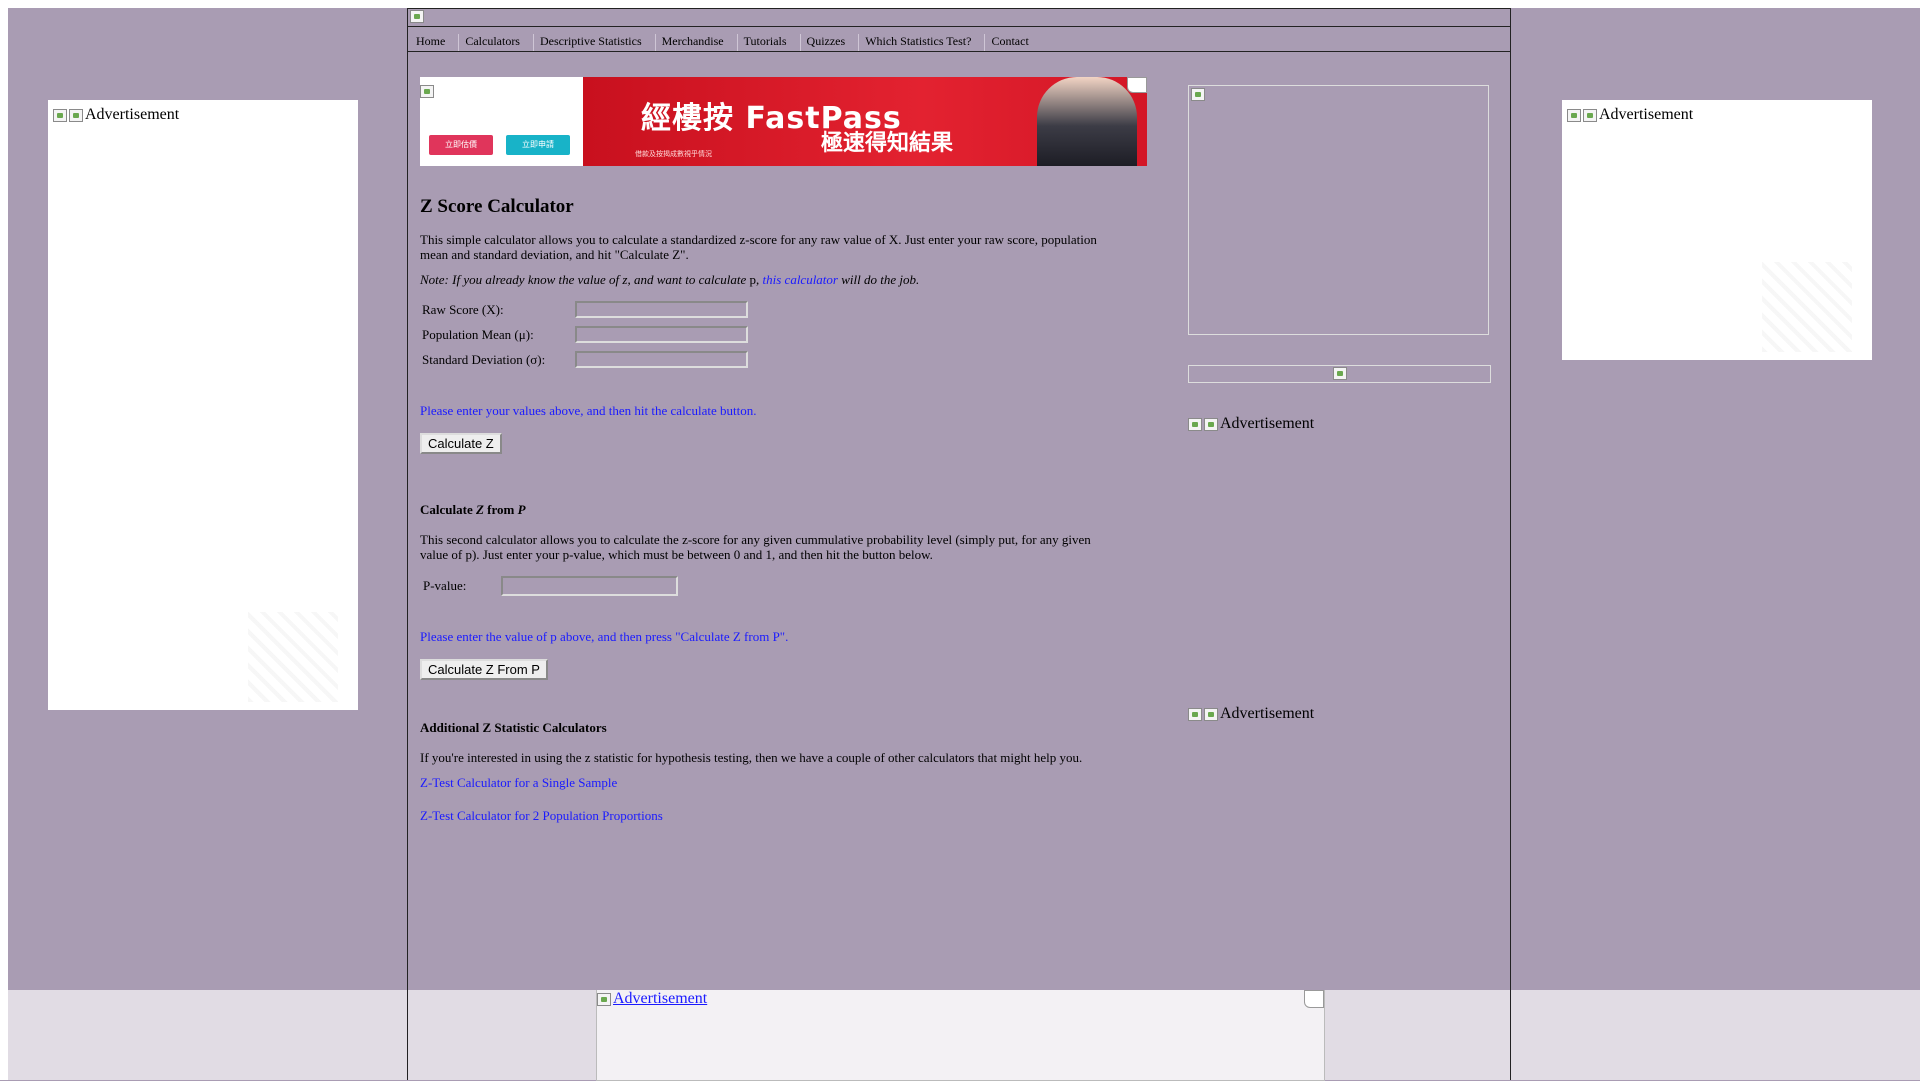 Image resolution: width=1920 pixels, height=1081 pixels. Describe the element at coordinates (463, 309) in the screenshot. I see `raw-score-label: Raw Score (X):` at that location.